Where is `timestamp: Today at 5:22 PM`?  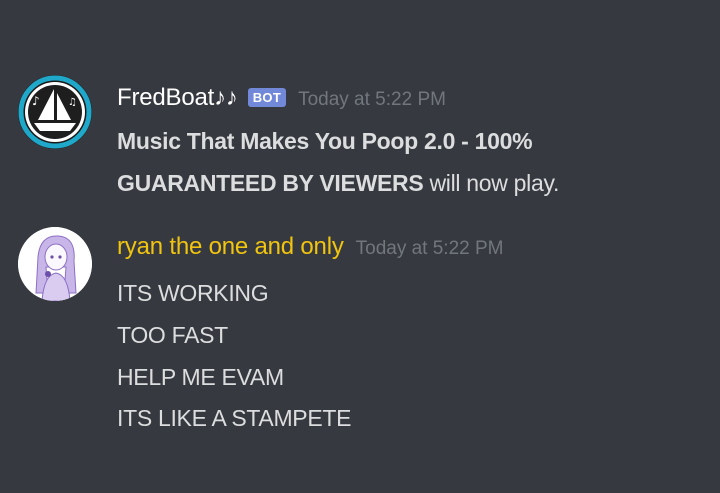 timestamp: Today at 5:22 PM is located at coordinates (430, 249).